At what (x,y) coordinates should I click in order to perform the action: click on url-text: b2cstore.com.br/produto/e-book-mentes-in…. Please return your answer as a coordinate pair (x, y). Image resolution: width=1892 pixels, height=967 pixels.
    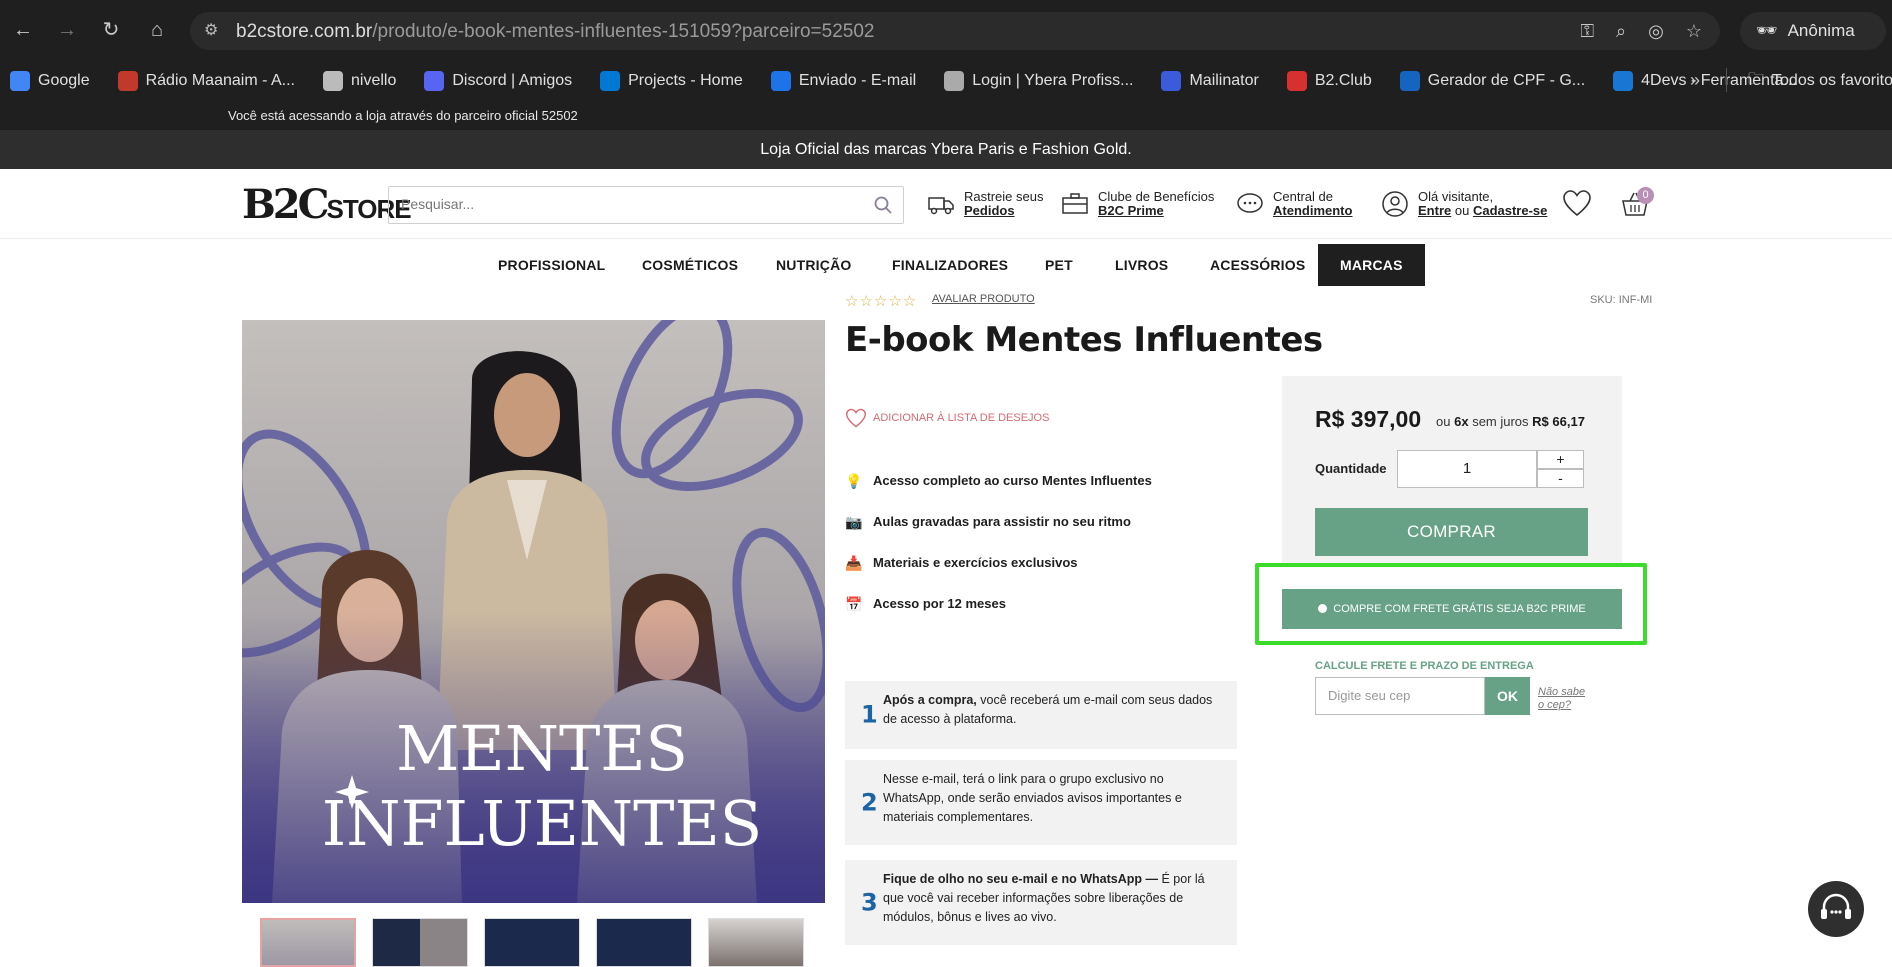
    Looking at the image, I should click on (555, 32).